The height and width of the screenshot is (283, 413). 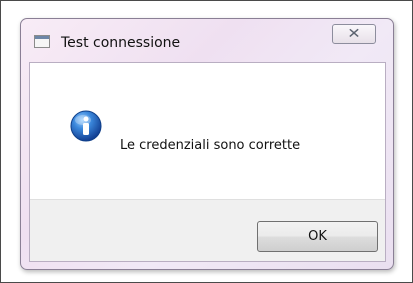 I want to click on close-icon: ✕, so click(x=354, y=34).